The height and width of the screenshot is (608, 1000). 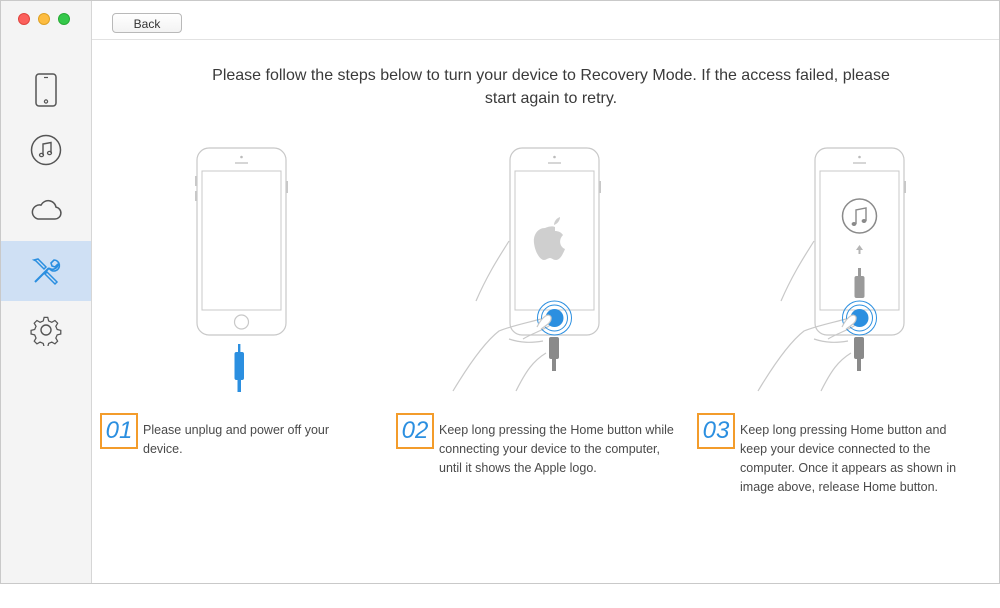 What do you see at coordinates (147, 23) in the screenshot?
I see `back-button: Back` at bounding box center [147, 23].